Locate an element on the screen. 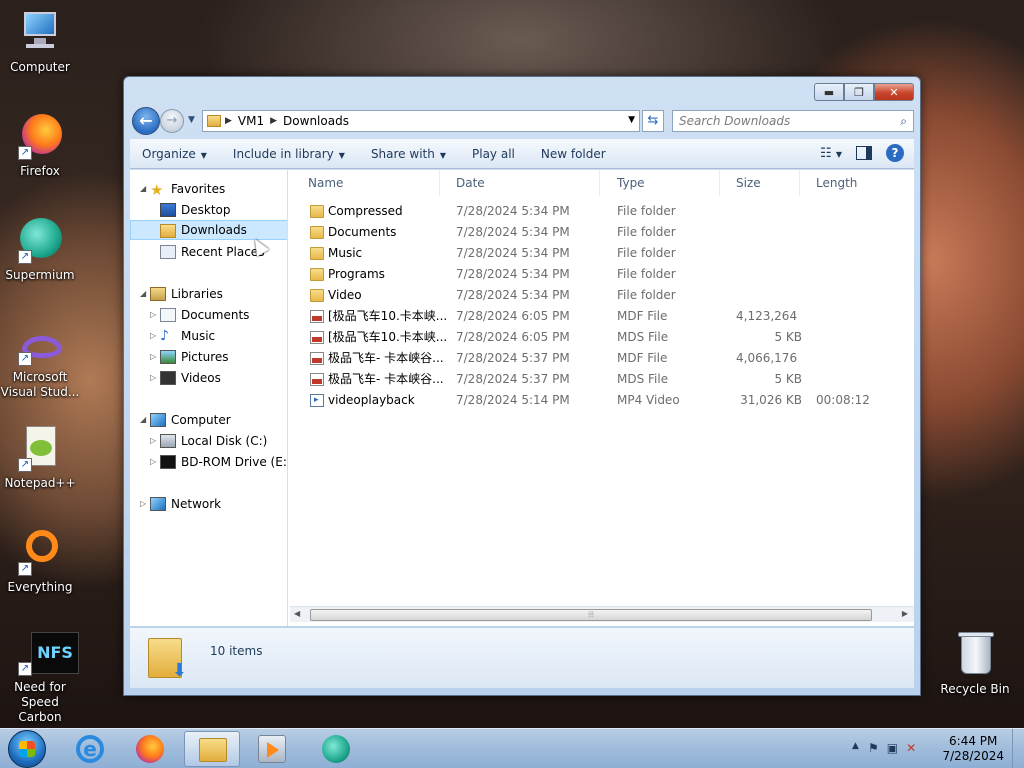 Image resolution: width=1024 pixels, height=768 pixels. desktop-icon-recycle-bin: Recycle Bin is located at coordinates (975, 663).